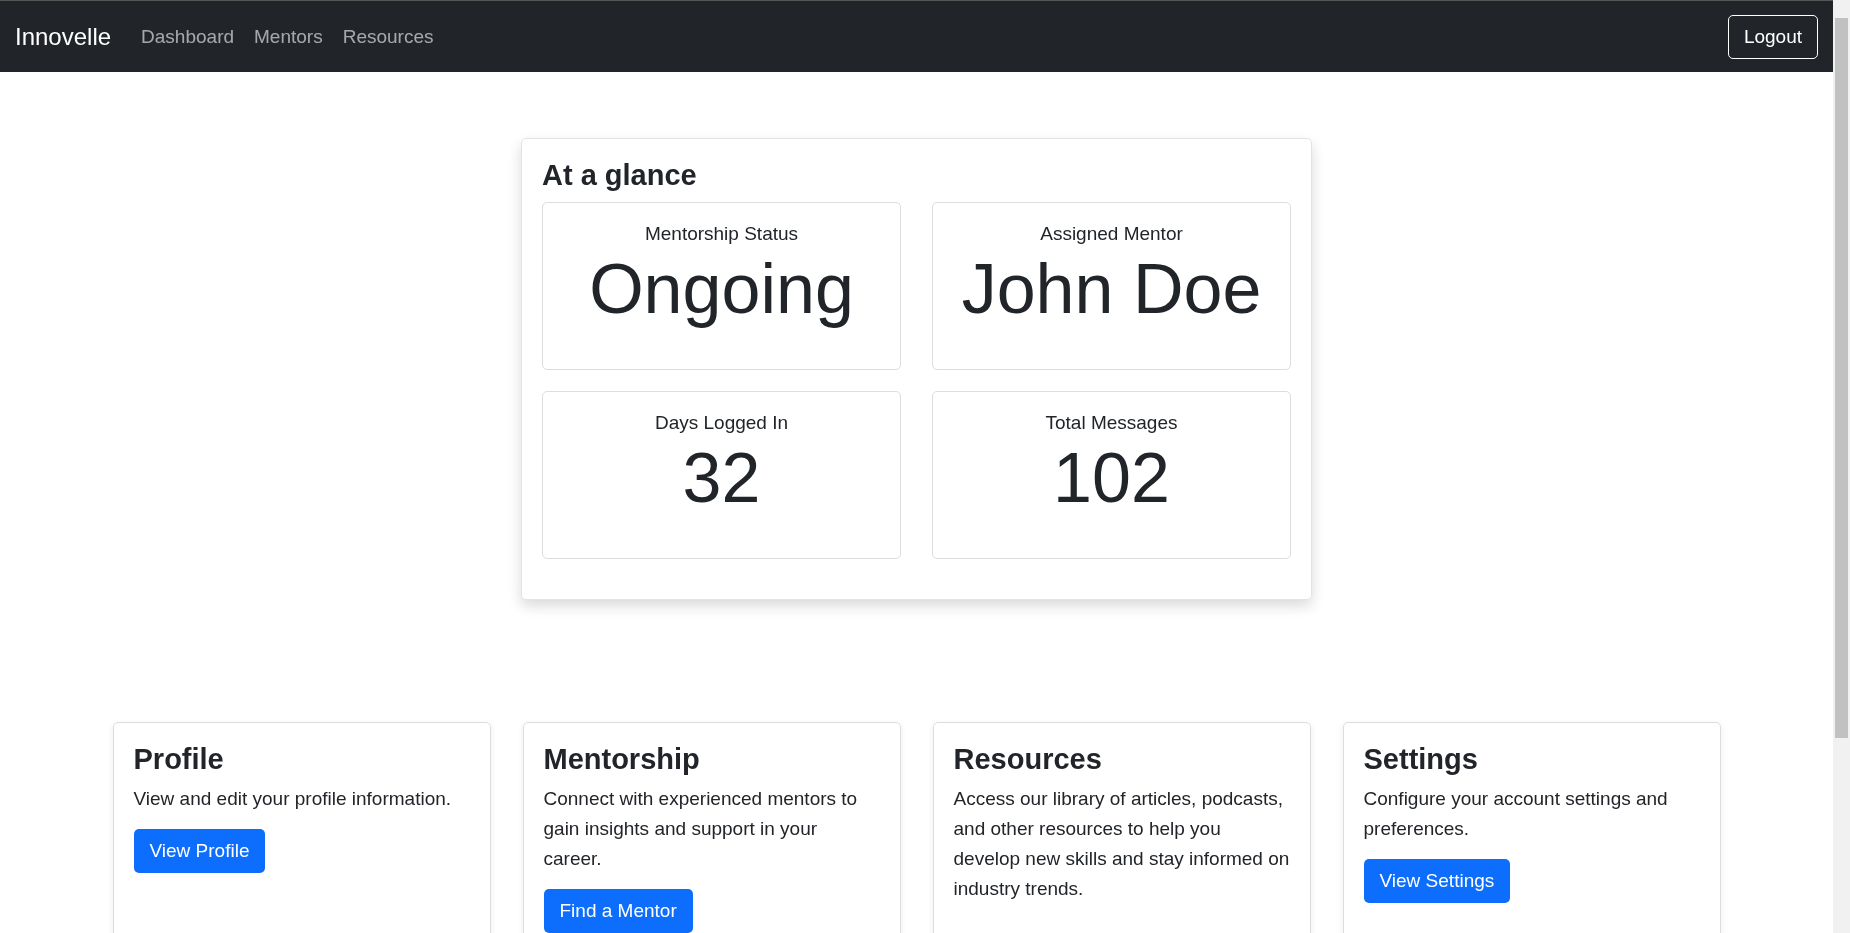  Describe the element at coordinates (721, 234) in the screenshot. I see `stat-label: Mentorship Status` at that location.